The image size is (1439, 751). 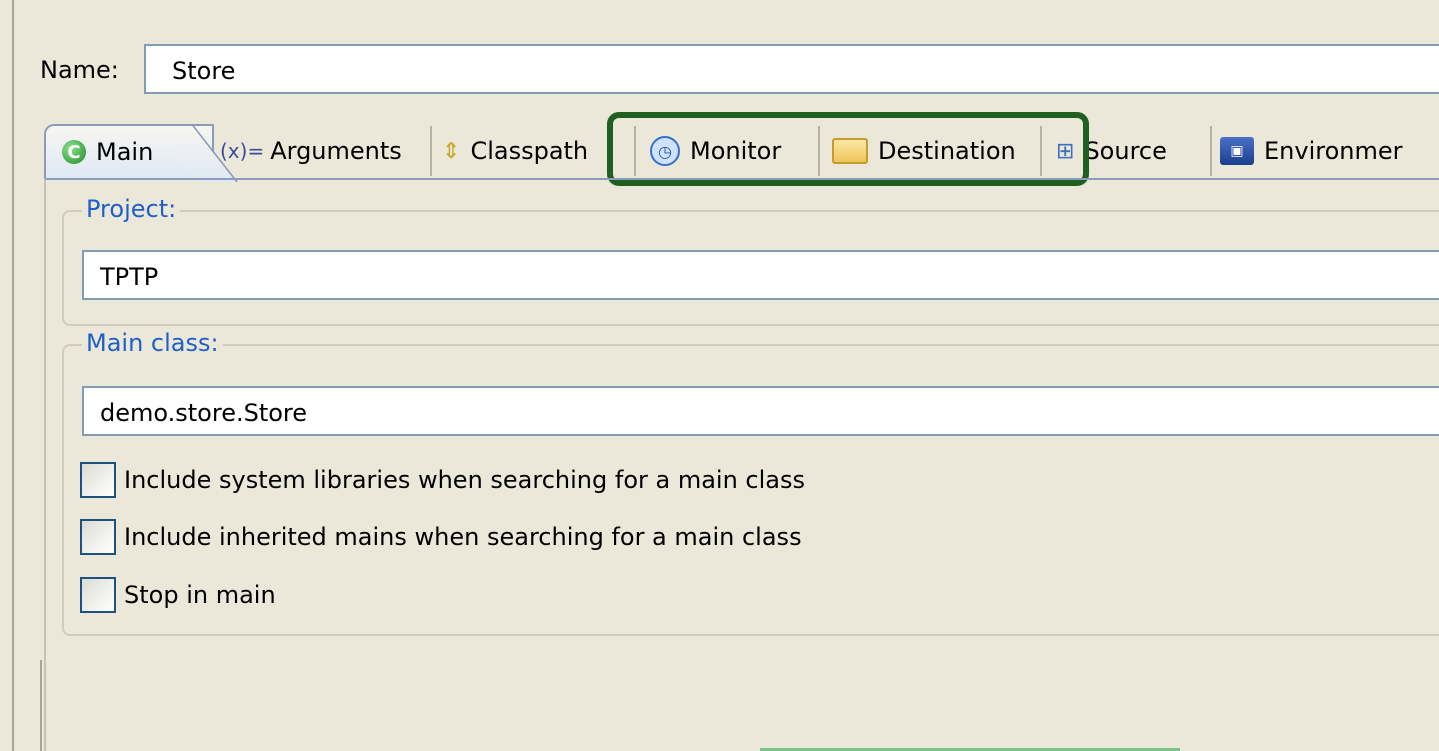 What do you see at coordinates (98, 480) in the screenshot?
I see `include-system-libraries-checkbox` at bounding box center [98, 480].